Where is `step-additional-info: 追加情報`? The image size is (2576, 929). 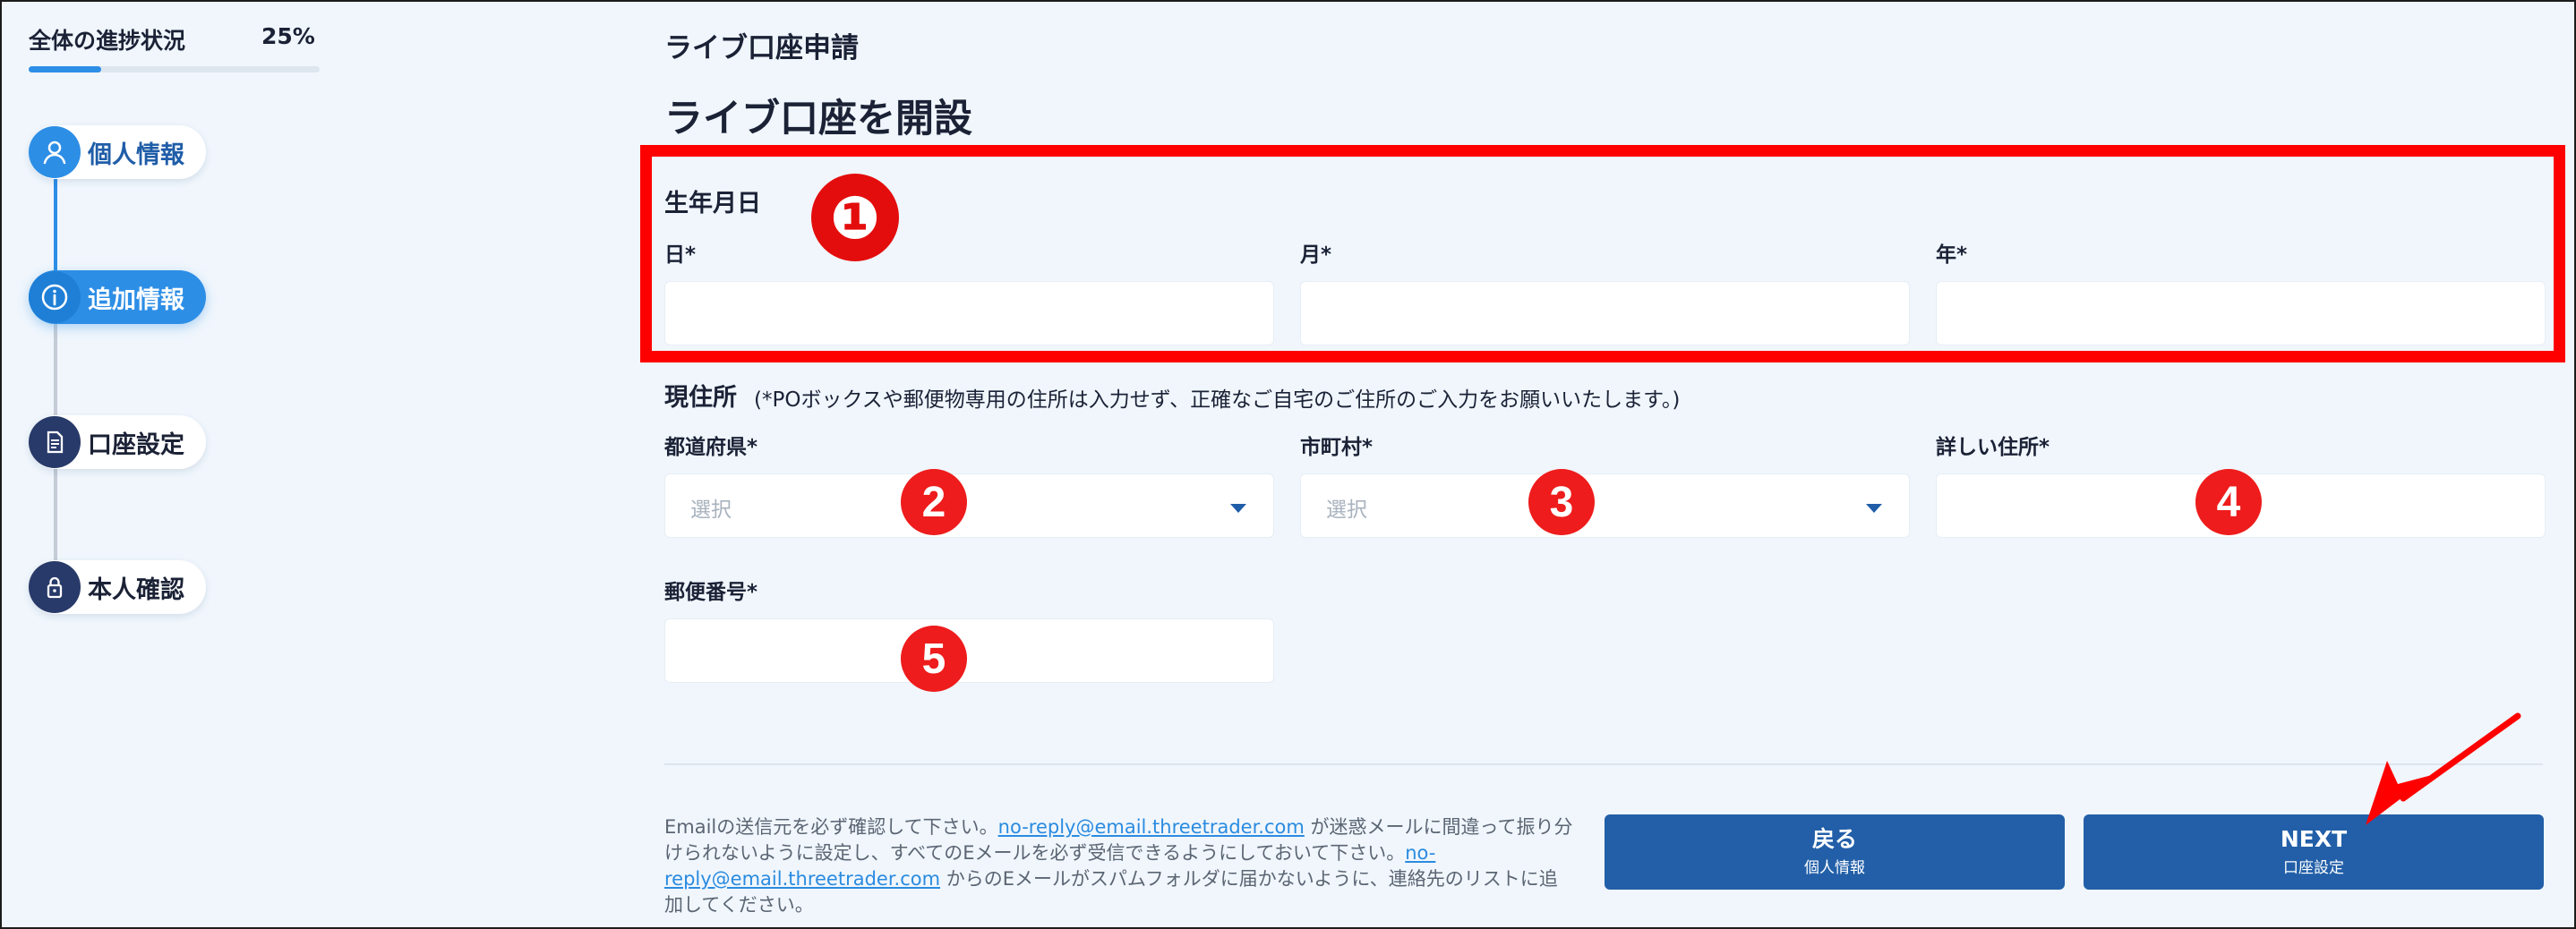
step-additional-info: 追加情報 is located at coordinates (118, 297).